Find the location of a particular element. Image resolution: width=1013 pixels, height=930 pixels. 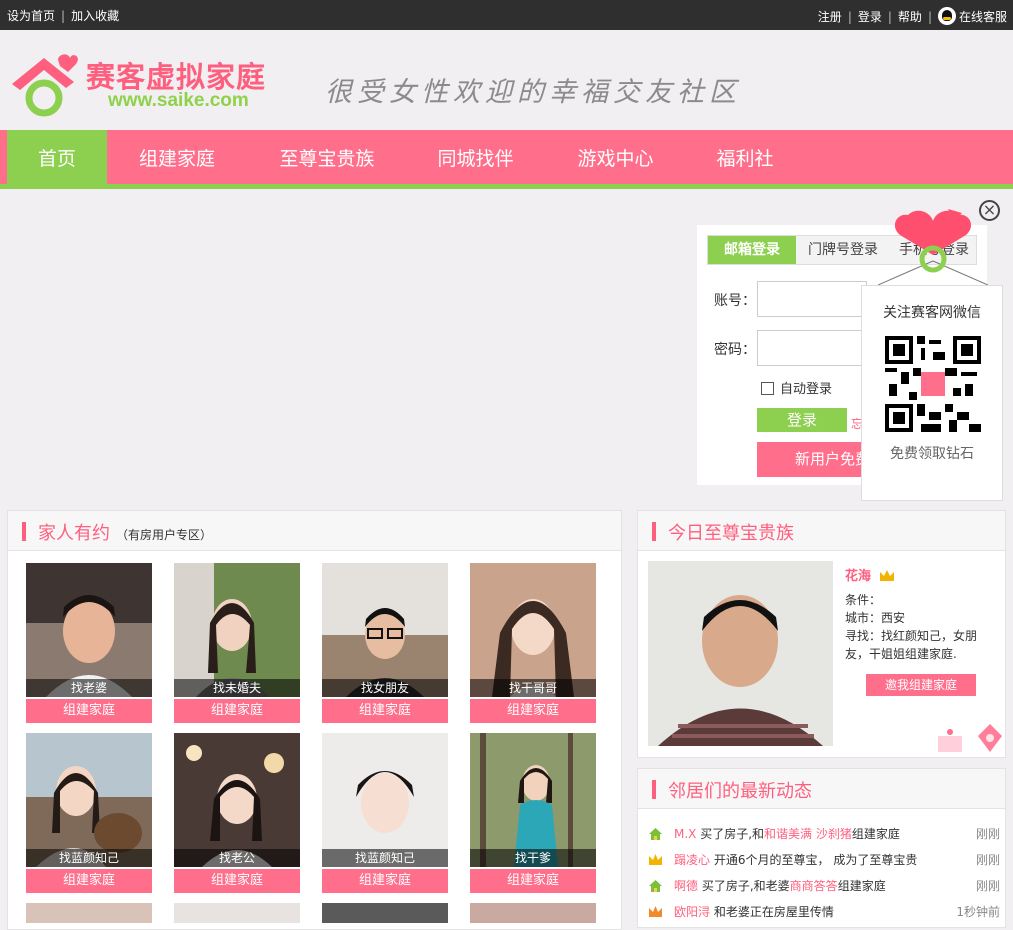

bookmark-link: 加入收藏 is located at coordinates (95, 16).